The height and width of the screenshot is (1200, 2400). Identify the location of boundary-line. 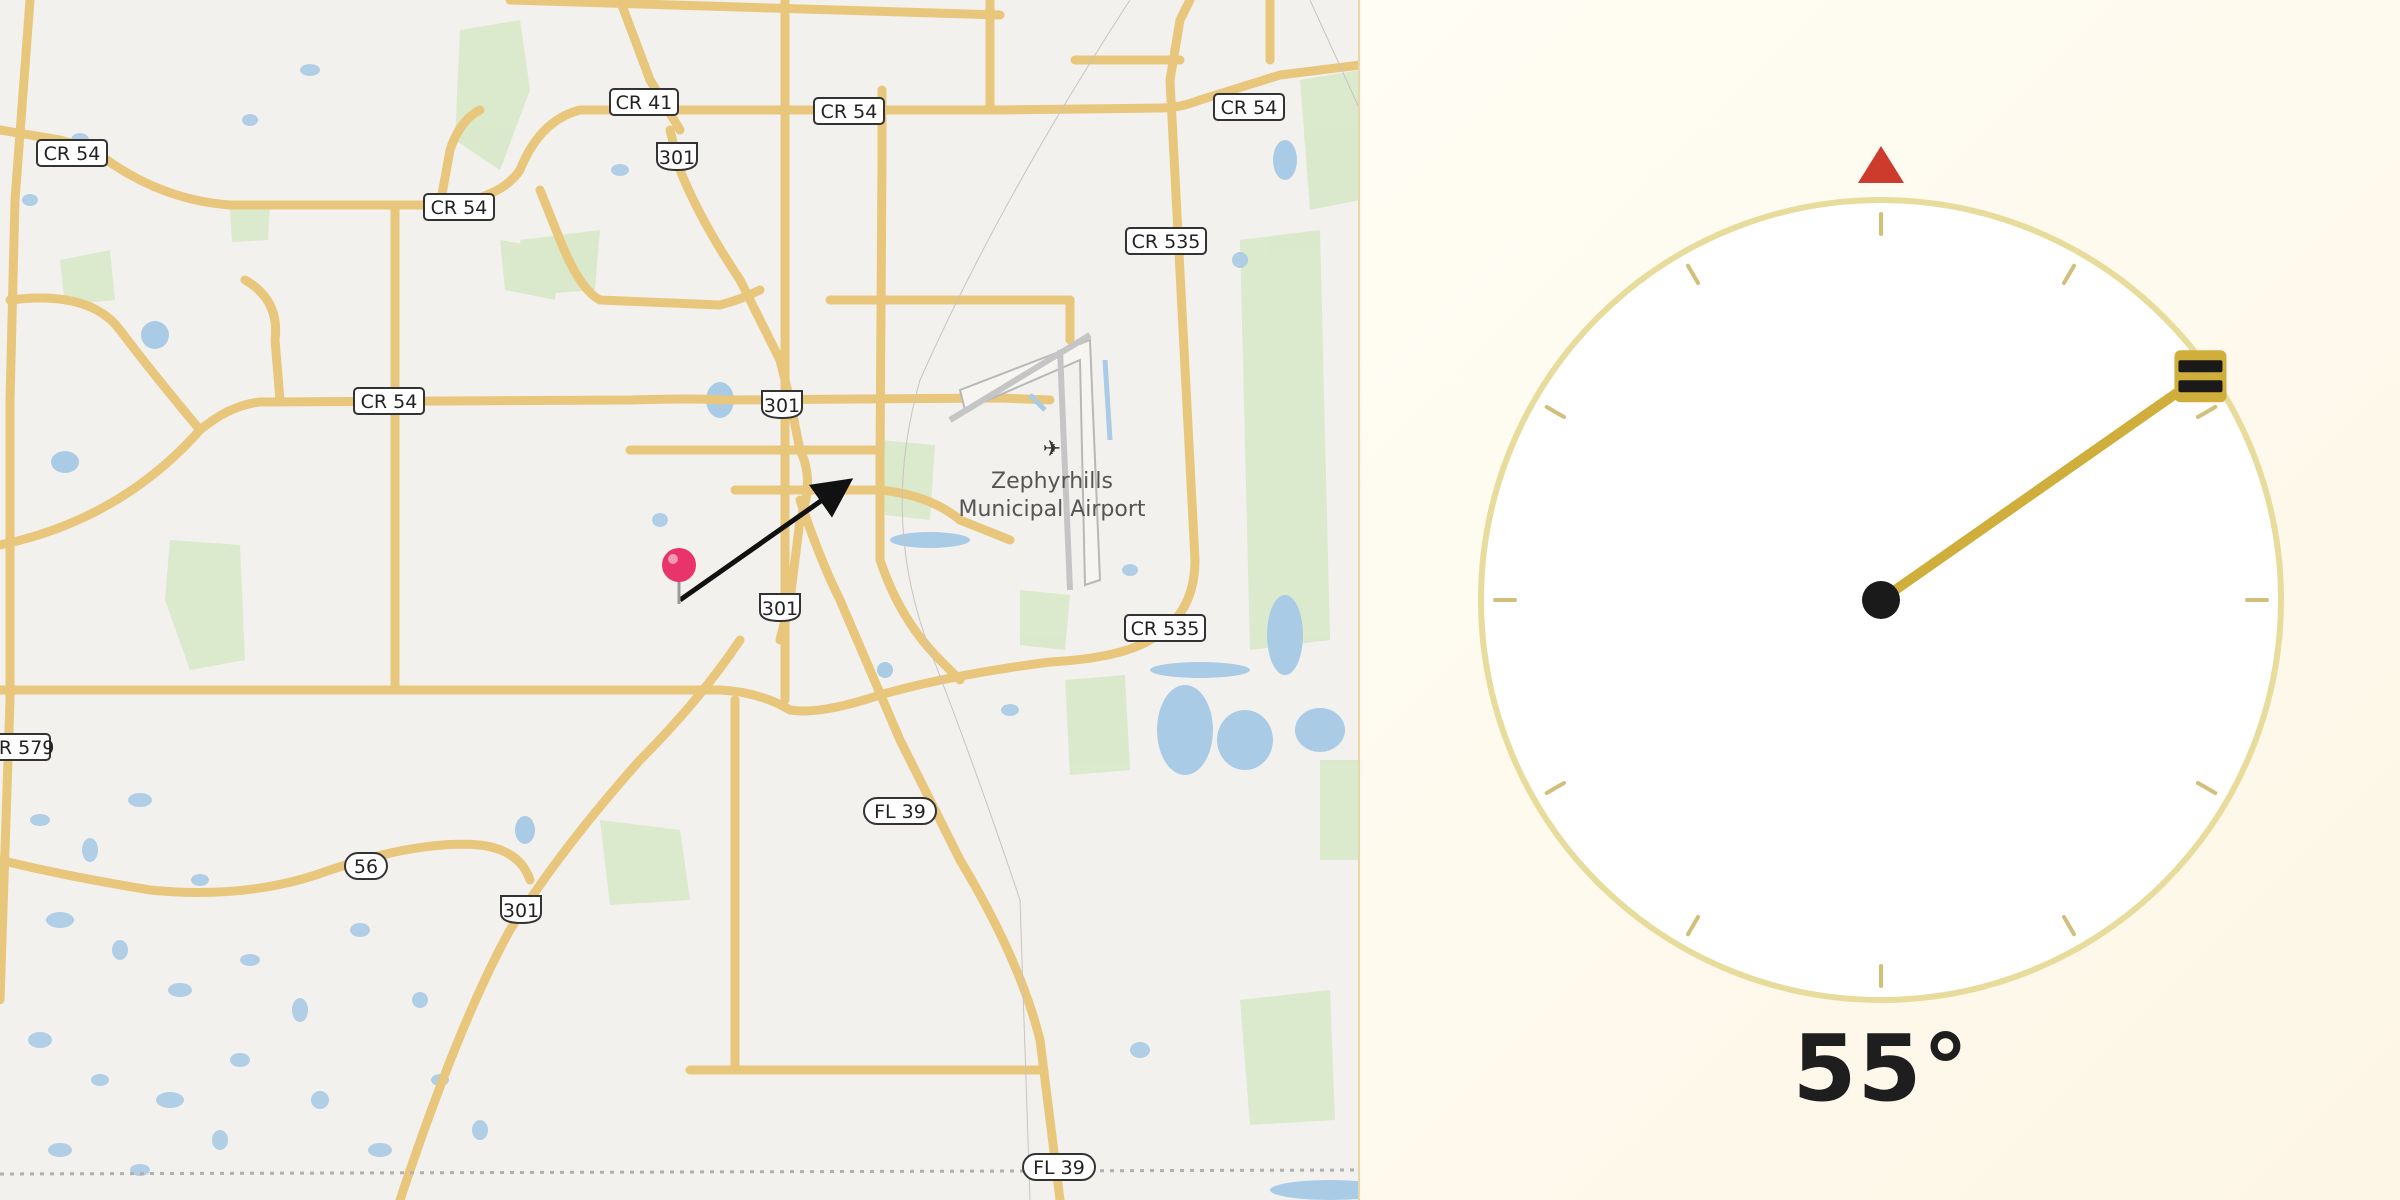
(1016, 600).